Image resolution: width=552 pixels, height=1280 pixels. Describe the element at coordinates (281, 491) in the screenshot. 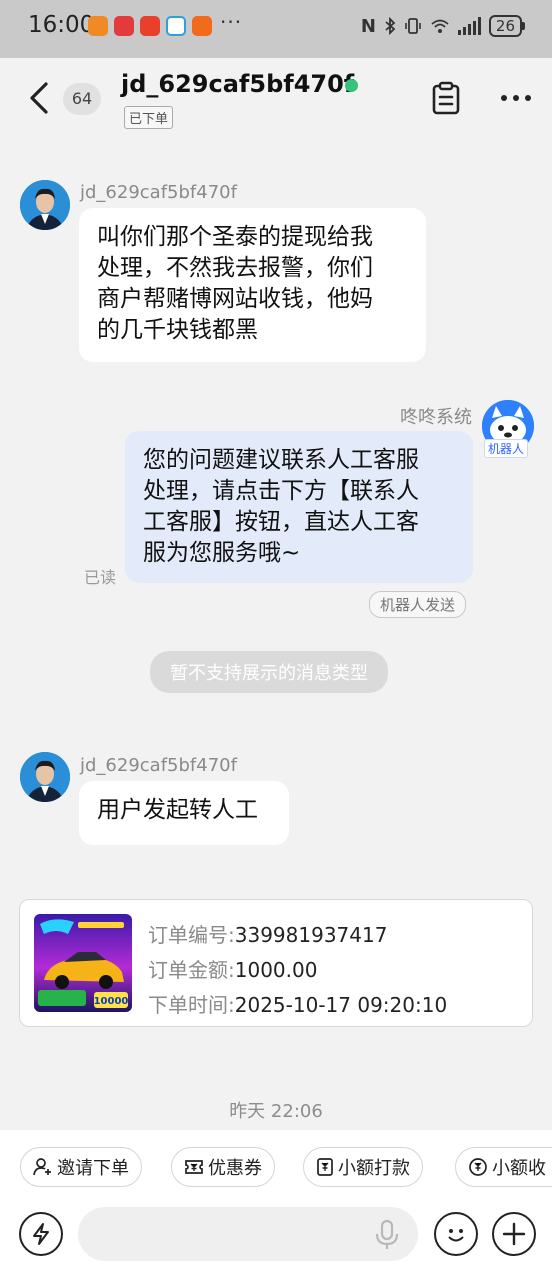

I see `message-line: 处理，请点击下方【联系人` at that location.